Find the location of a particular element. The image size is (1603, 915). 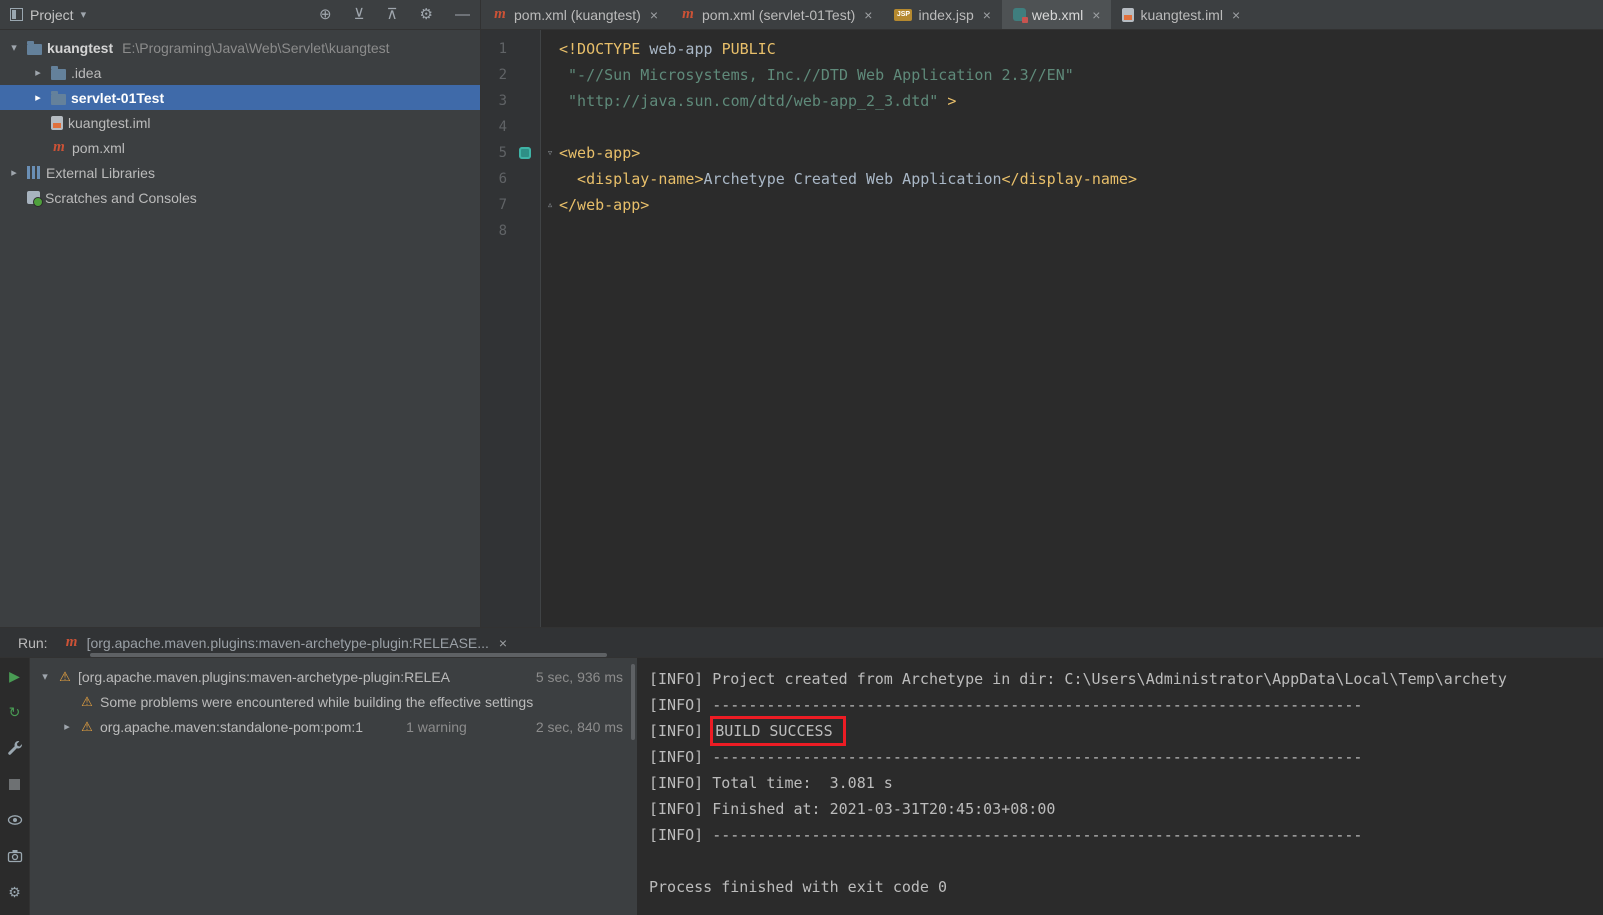

warning-icon: ⚠ is located at coordinates (65, 676).